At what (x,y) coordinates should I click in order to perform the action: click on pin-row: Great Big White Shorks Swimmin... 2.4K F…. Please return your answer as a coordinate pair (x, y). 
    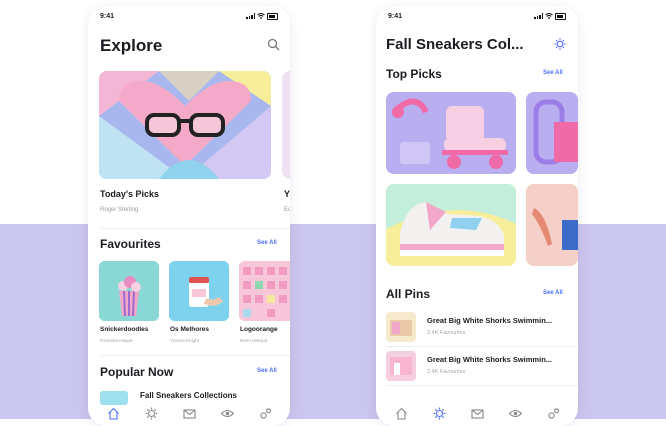
    Looking at the image, I should click on (479, 328).